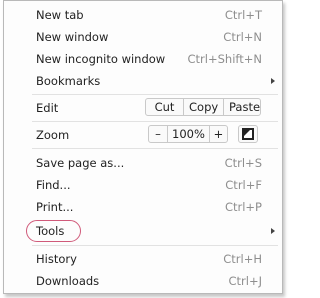 Image resolution: width=320 pixels, height=298 pixels. Describe the element at coordinates (143, 37) in the screenshot. I see `menu-item-new-window: New window Ctrl+N` at that location.